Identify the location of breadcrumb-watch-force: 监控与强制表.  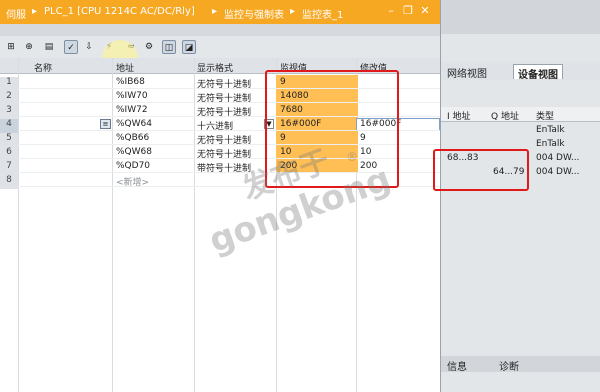
(254, 13).